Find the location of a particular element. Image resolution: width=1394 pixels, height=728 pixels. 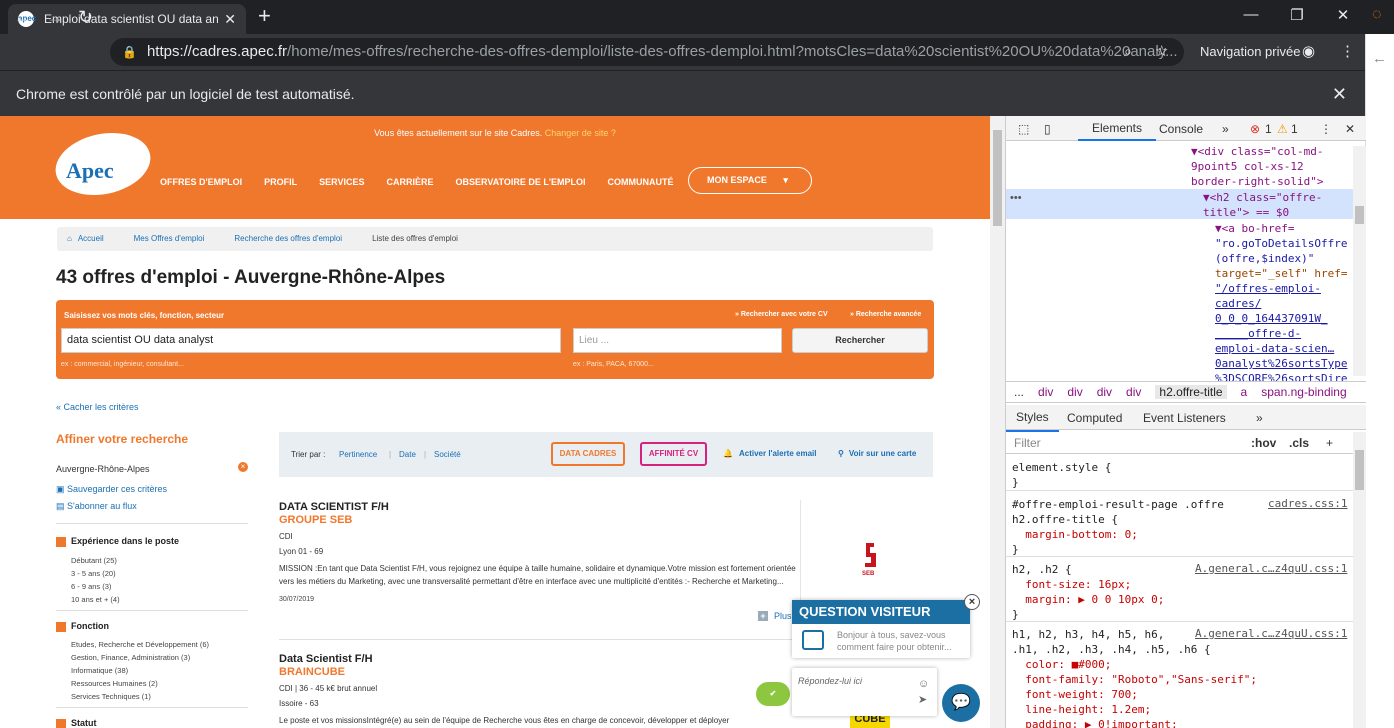

sort-pertinence: Pertinence is located at coordinates (358, 454).